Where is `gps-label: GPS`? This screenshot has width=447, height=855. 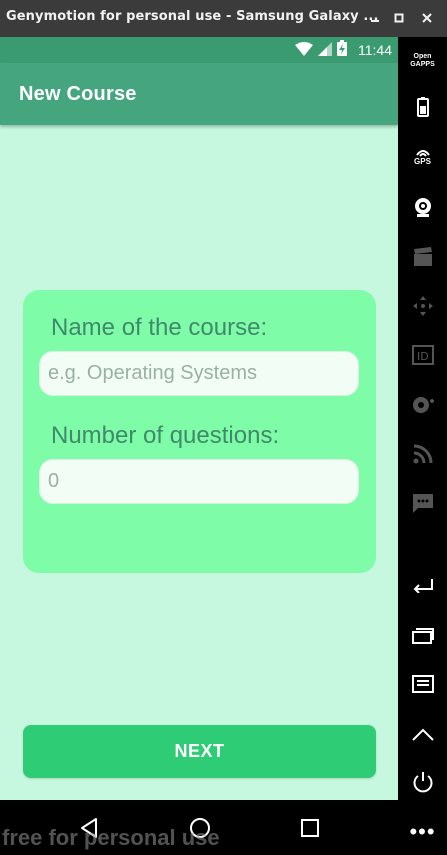 gps-label: GPS is located at coordinates (422, 161).